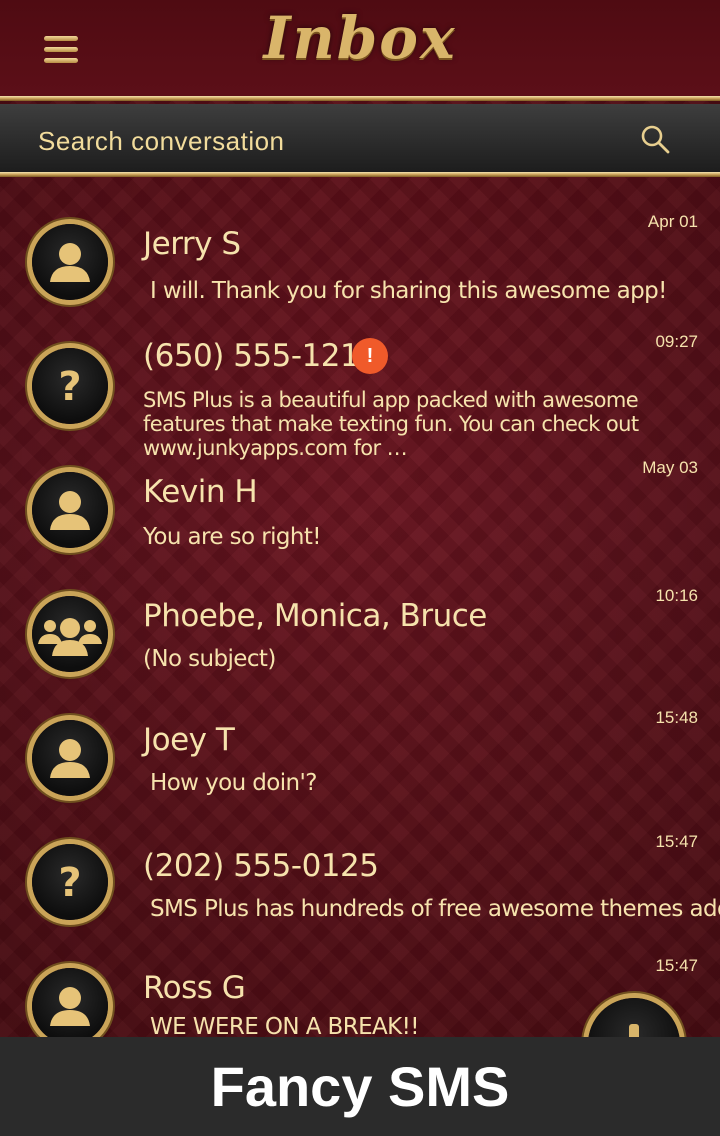 This screenshot has width=720, height=1136. What do you see at coordinates (194, 988) in the screenshot?
I see `contact-name: Ross G` at bounding box center [194, 988].